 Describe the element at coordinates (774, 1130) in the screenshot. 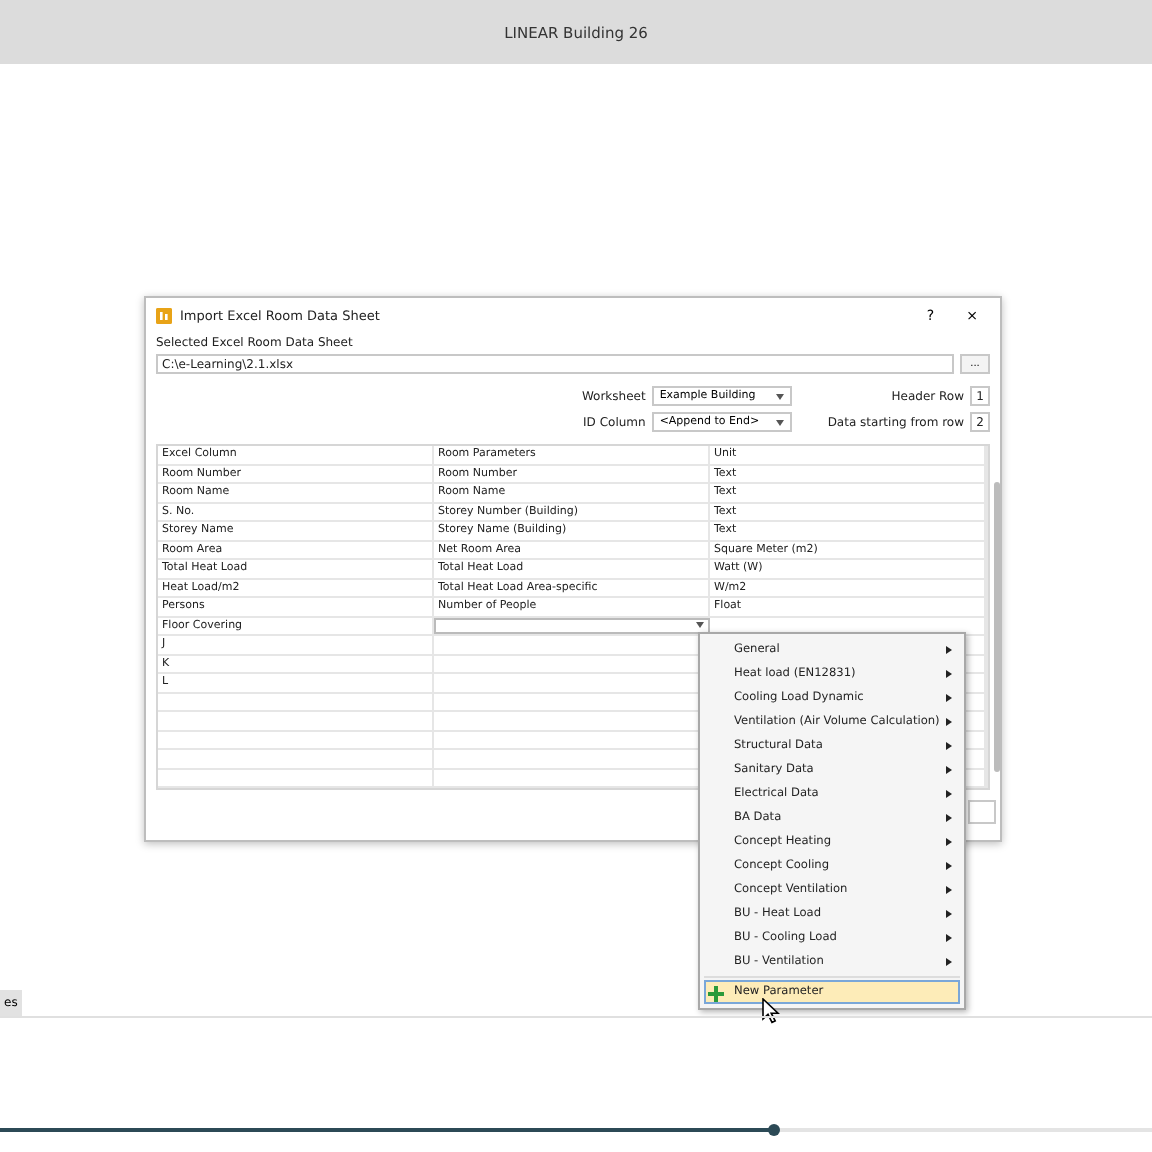

I see `progress-handle` at that location.